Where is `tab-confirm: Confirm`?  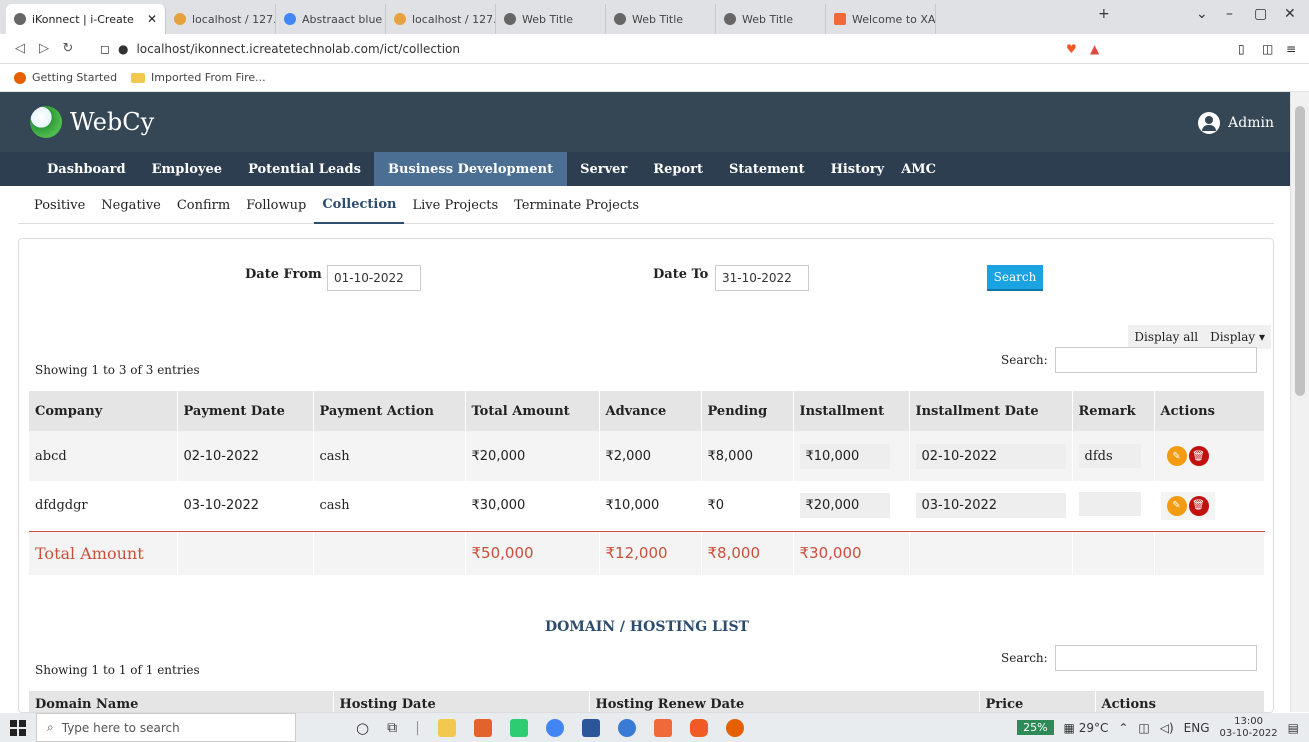
tab-confirm: Confirm is located at coordinates (203, 205).